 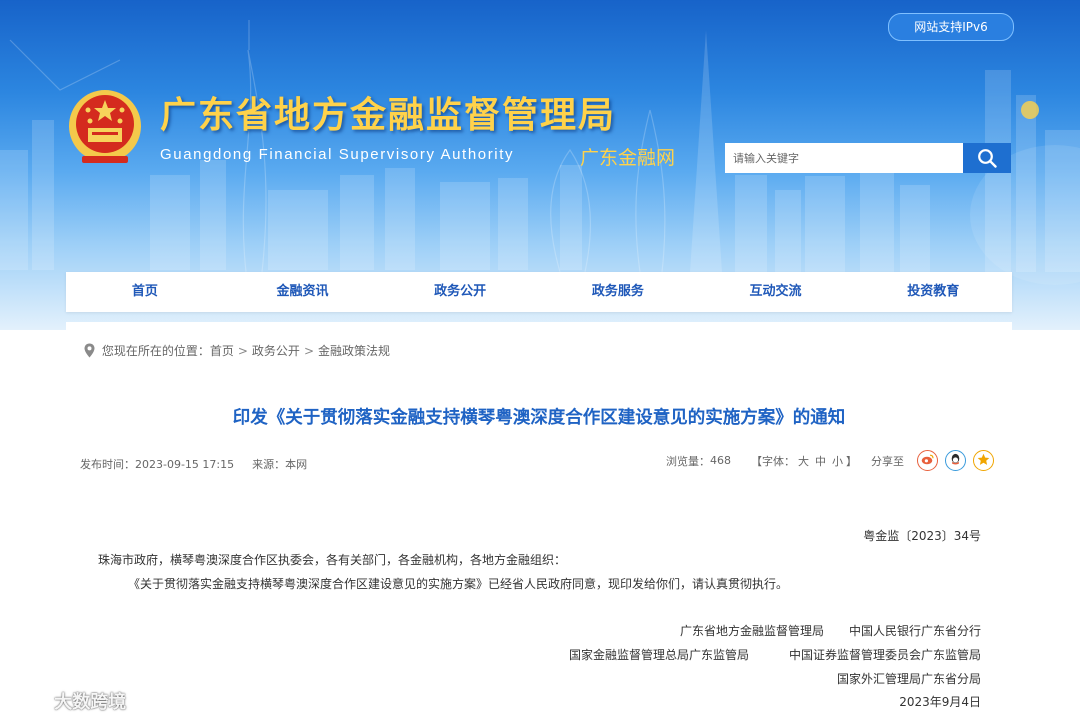 I want to click on share-label: 分享至, so click(x=887, y=461).